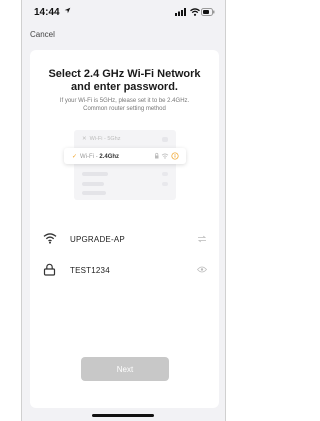 The height and width of the screenshot is (421, 320). What do you see at coordinates (202, 269) in the screenshot?
I see `eye-icon` at bounding box center [202, 269].